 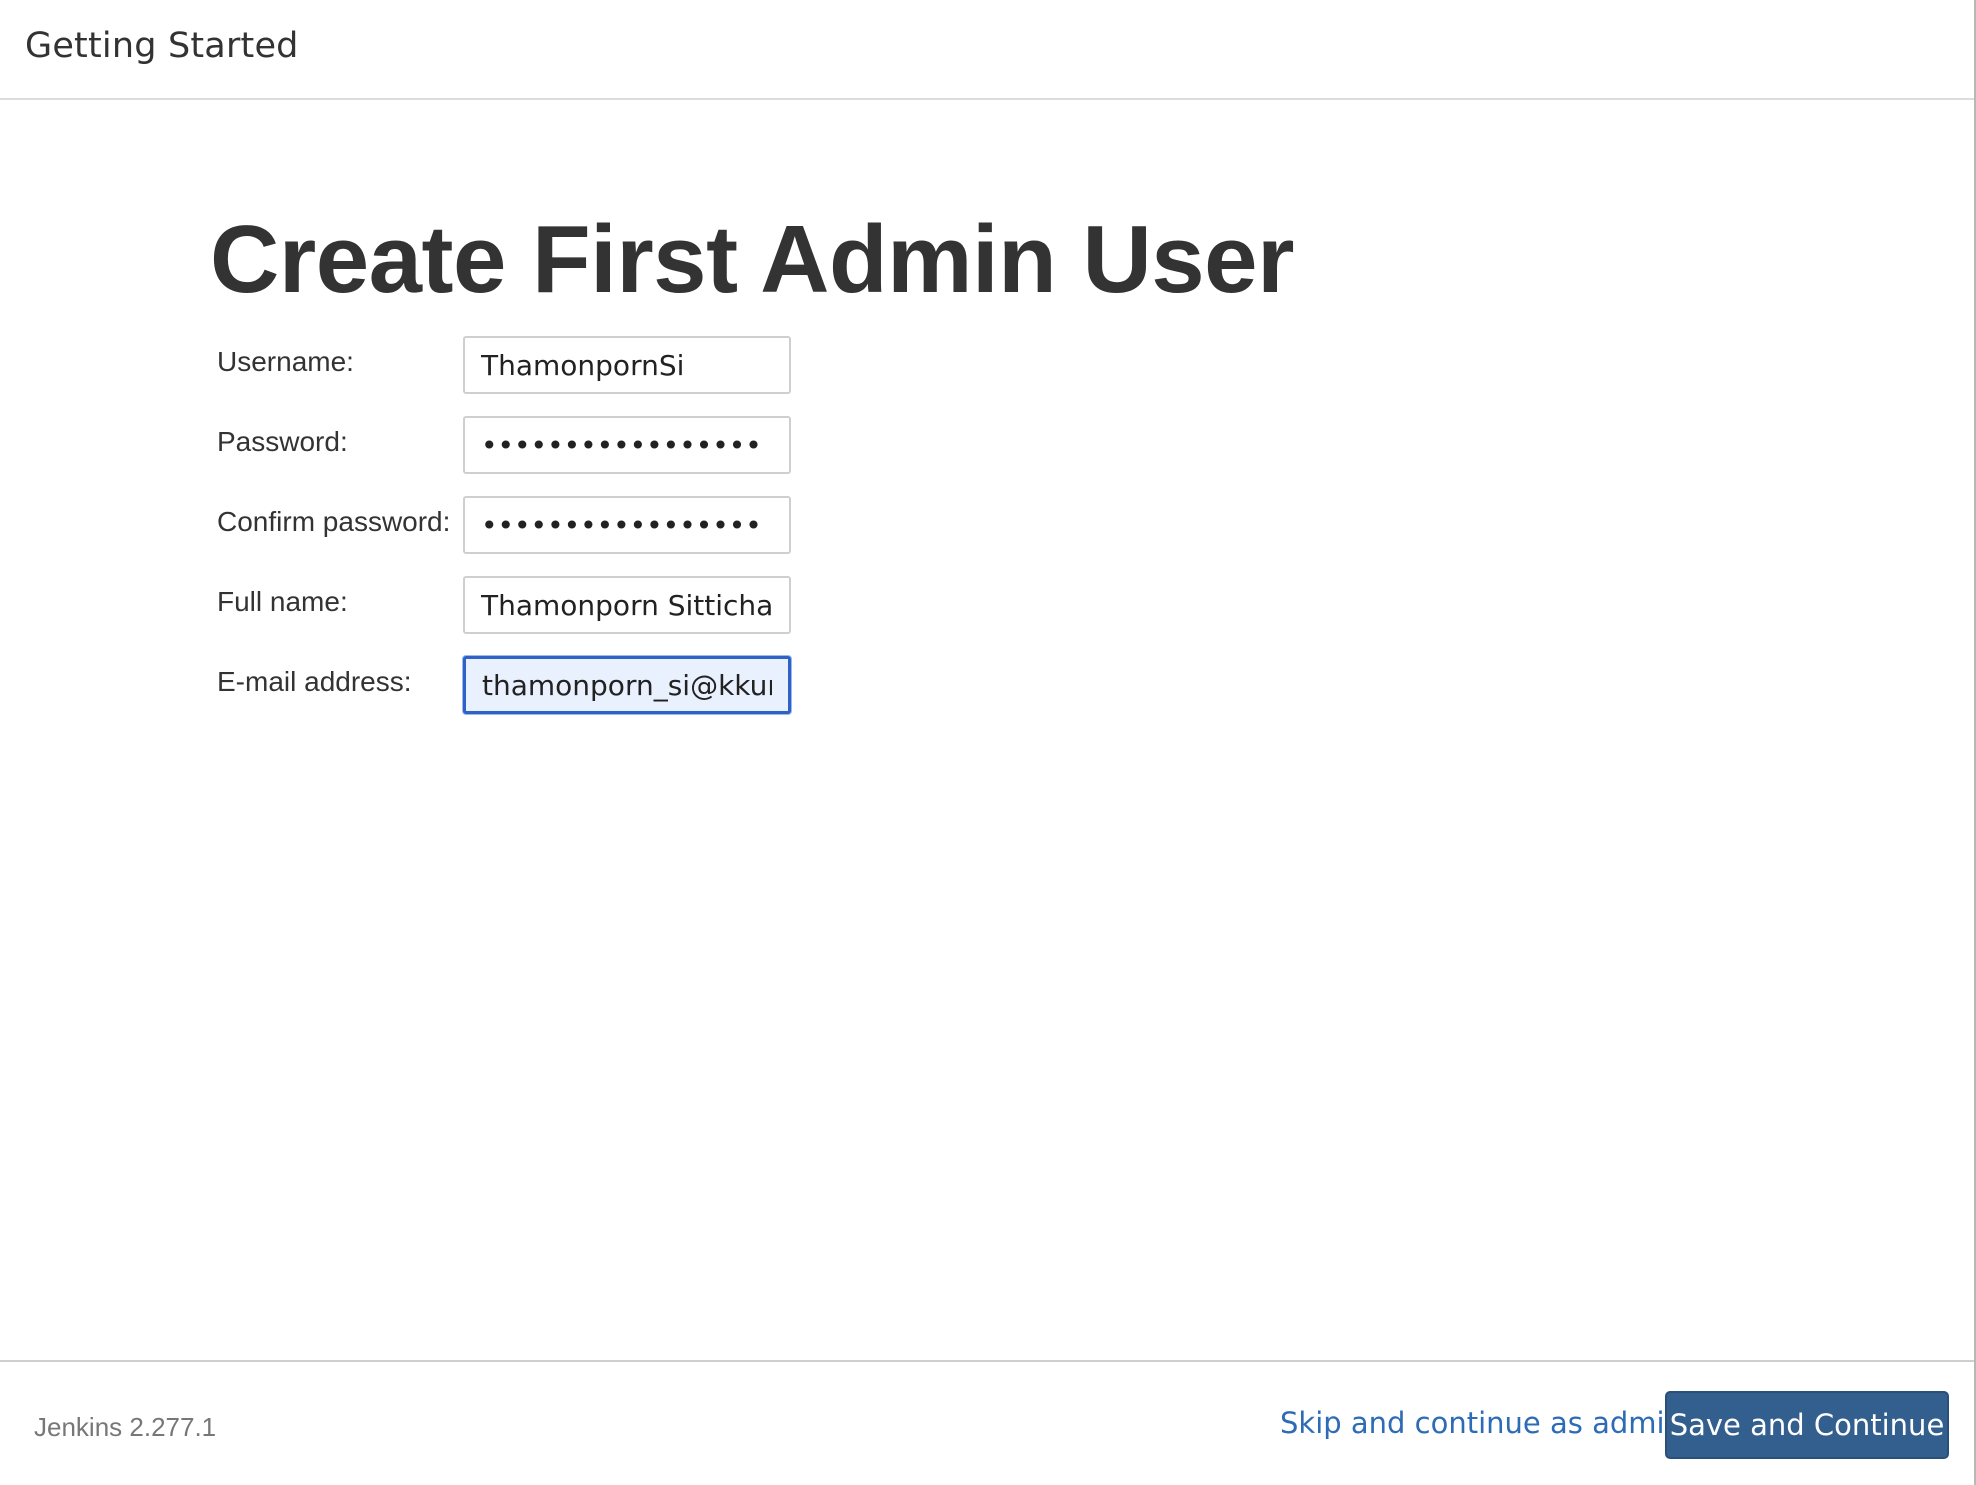 I want to click on username-input, so click(x=627, y=365).